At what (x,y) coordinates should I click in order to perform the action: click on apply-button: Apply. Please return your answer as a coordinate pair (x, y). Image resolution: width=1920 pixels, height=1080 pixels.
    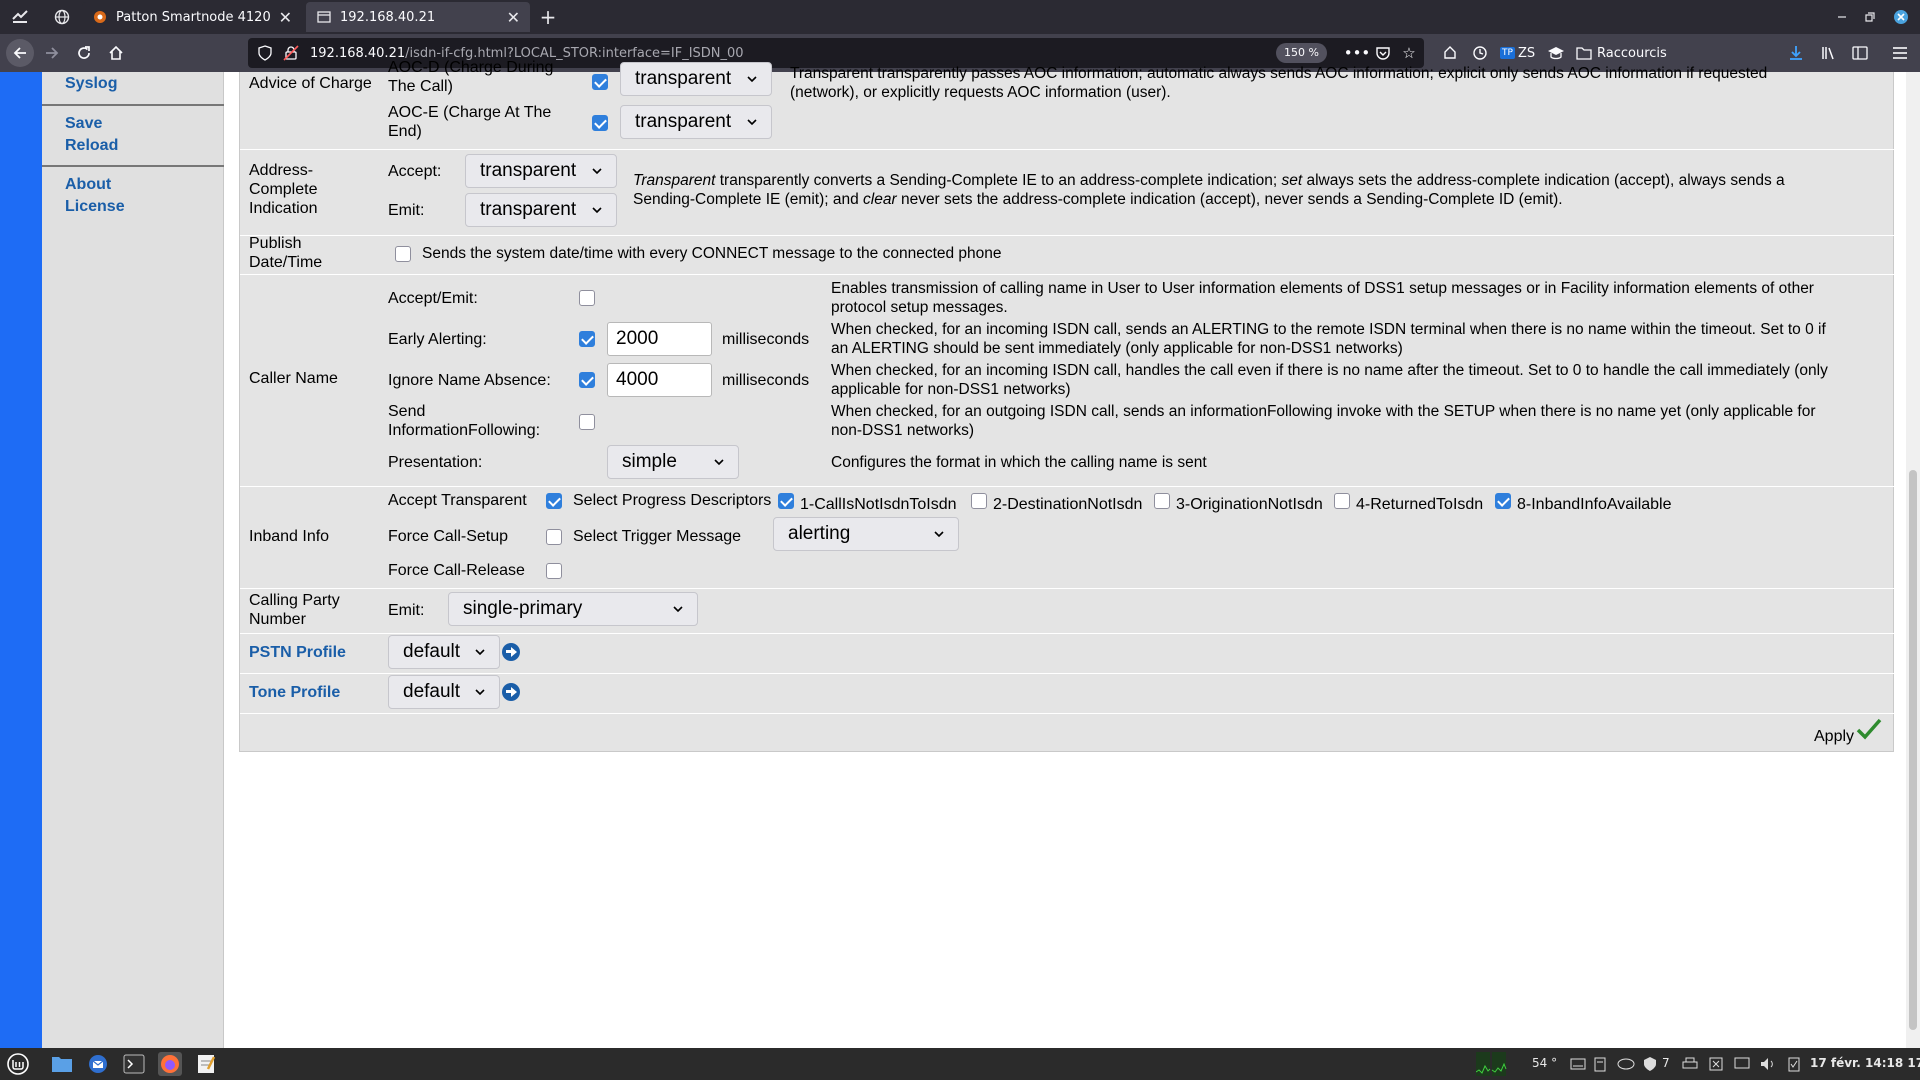
    Looking at the image, I should click on (1848, 732).